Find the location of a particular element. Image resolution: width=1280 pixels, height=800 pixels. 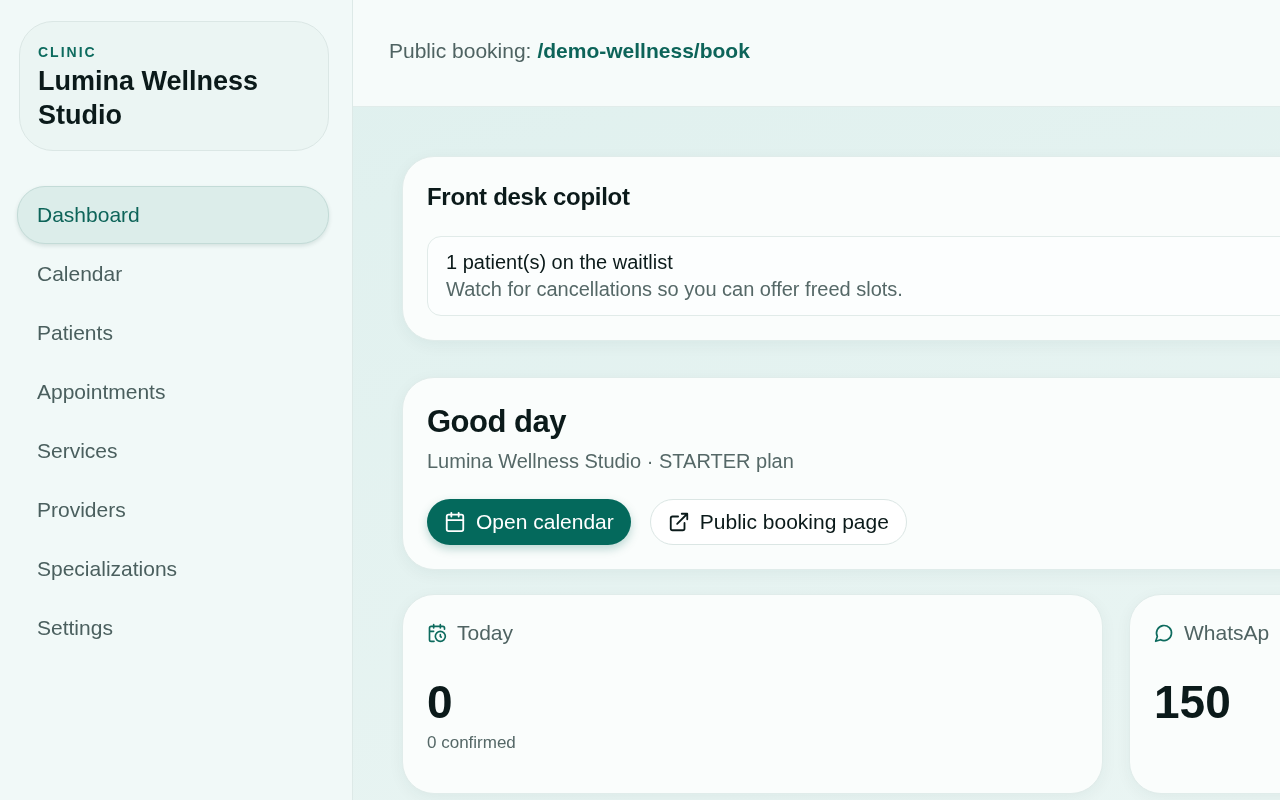

chat-bubble-icon is located at coordinates (1164, 633).